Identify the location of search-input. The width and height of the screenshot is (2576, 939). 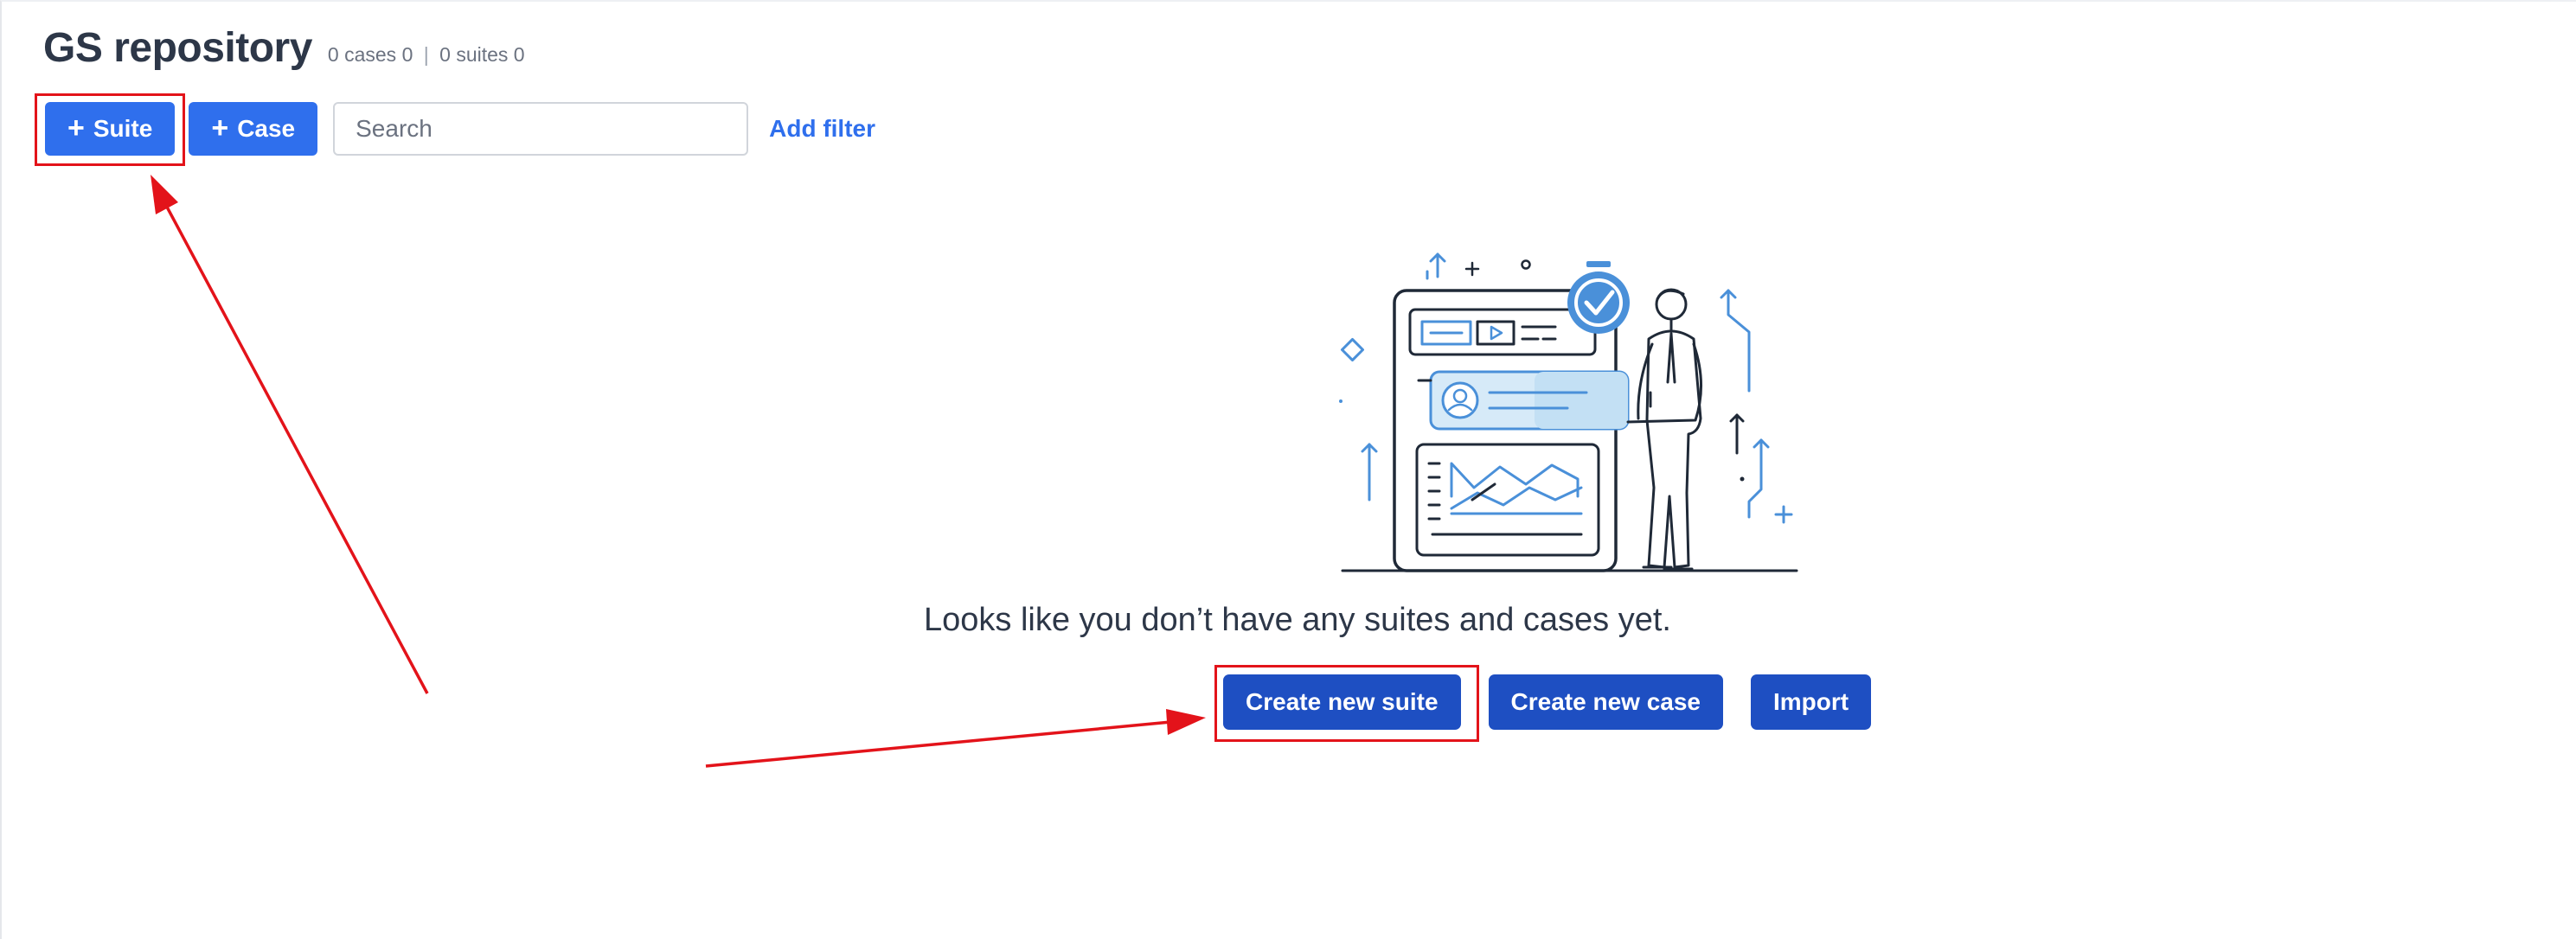
(541, 129).